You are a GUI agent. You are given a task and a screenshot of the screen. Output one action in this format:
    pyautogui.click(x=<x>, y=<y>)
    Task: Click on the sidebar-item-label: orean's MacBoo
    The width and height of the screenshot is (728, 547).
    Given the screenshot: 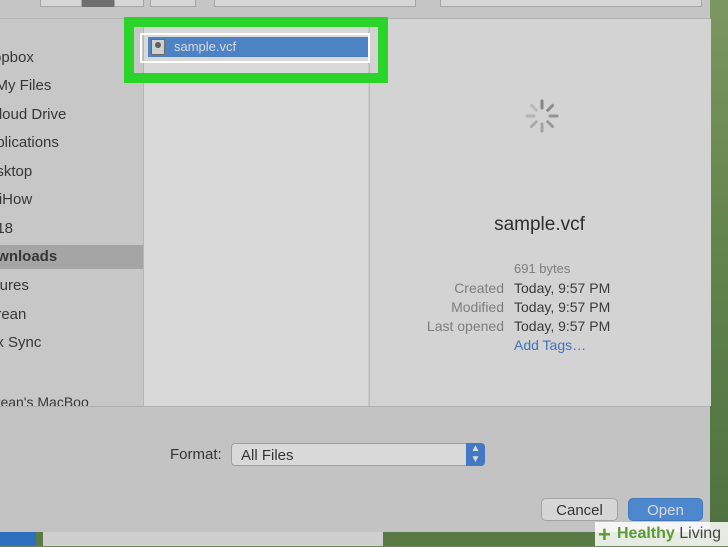 What is the action you would take?
    pyautogui.click(x=44, y=400)
    